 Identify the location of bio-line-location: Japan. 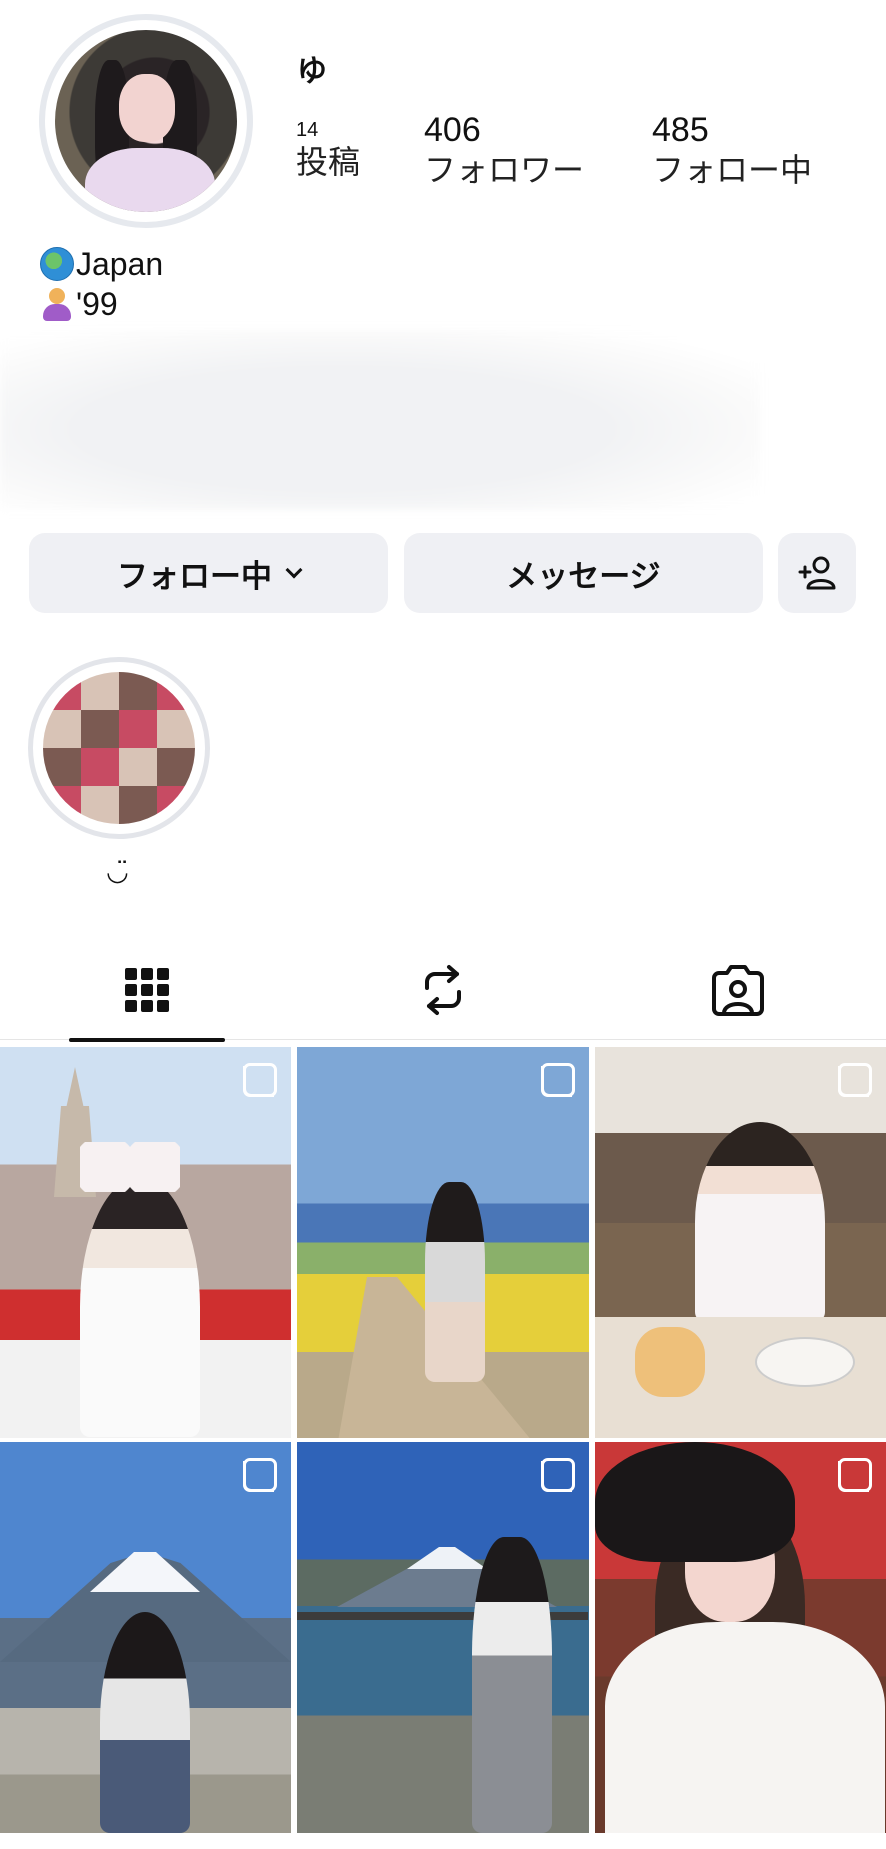
(101, 264).